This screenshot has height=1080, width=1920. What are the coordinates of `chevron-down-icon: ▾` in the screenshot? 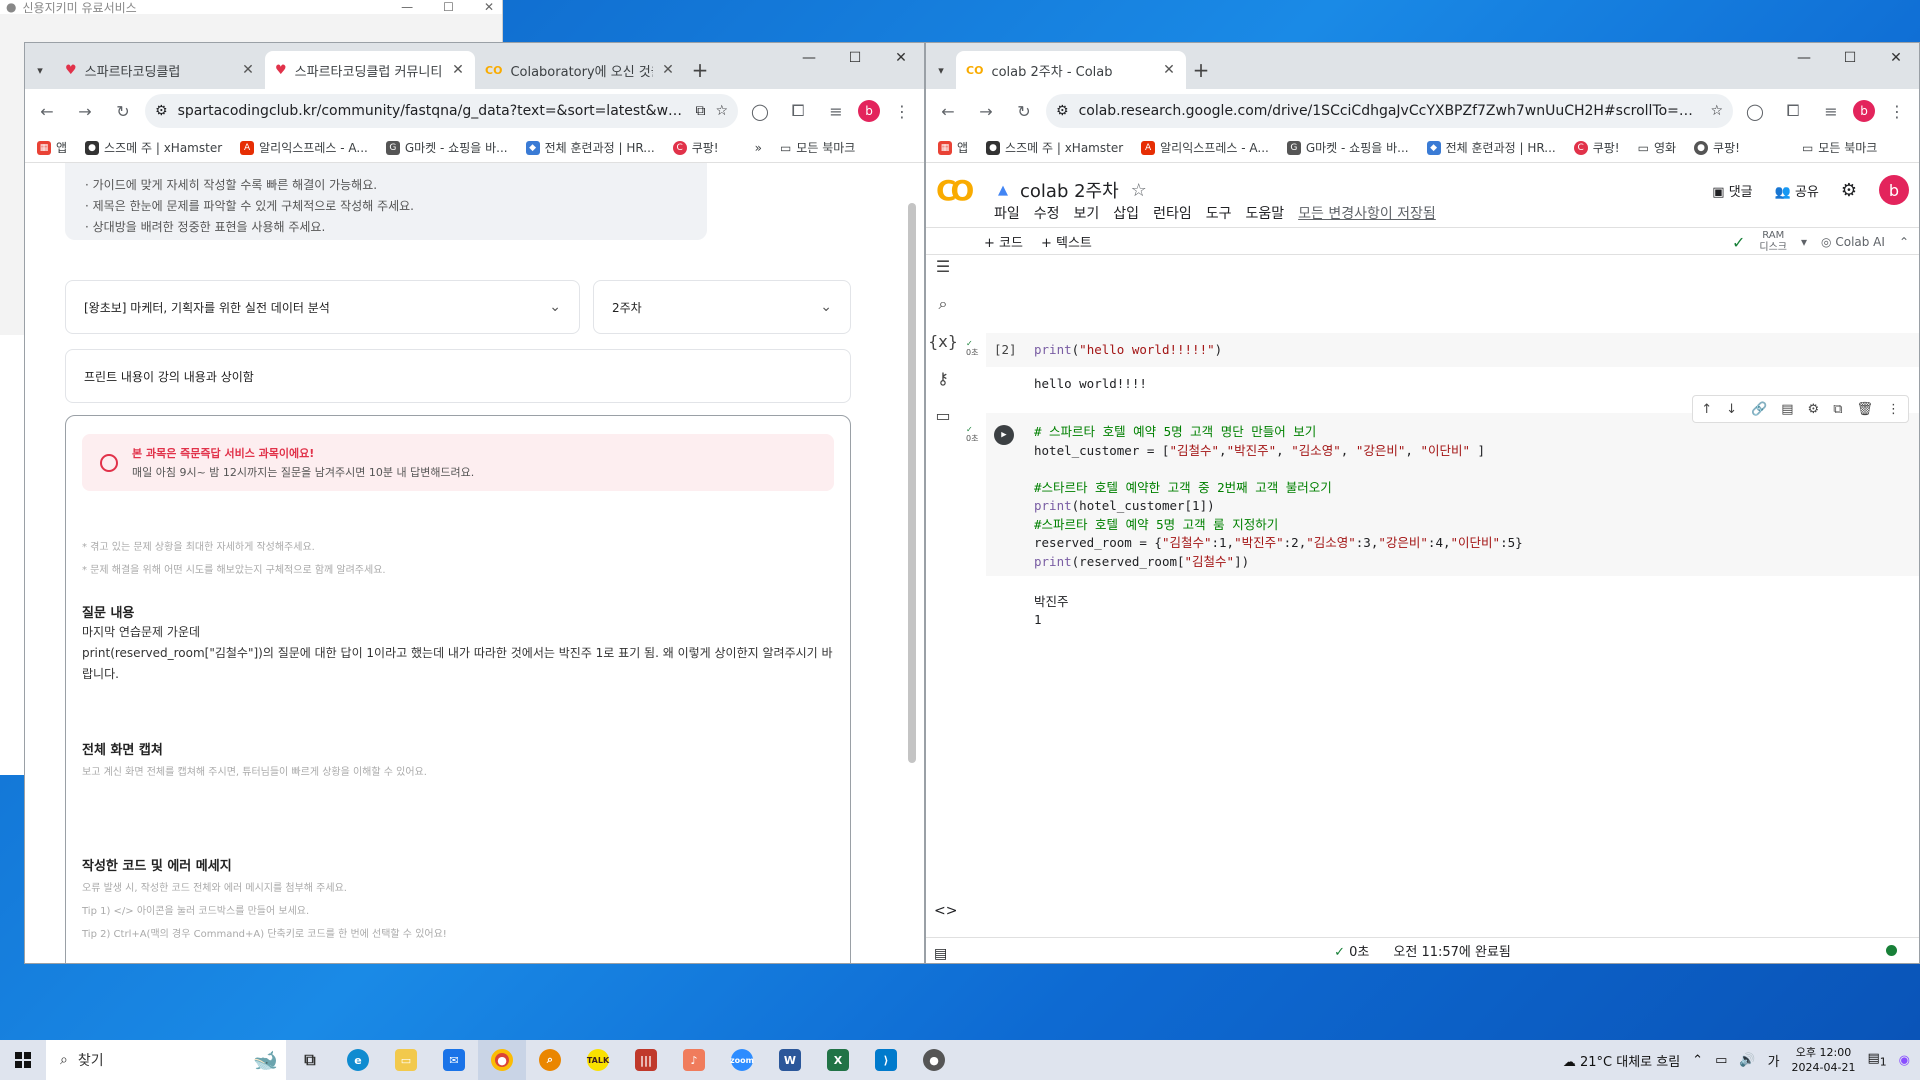 It's located at (1804, 242).